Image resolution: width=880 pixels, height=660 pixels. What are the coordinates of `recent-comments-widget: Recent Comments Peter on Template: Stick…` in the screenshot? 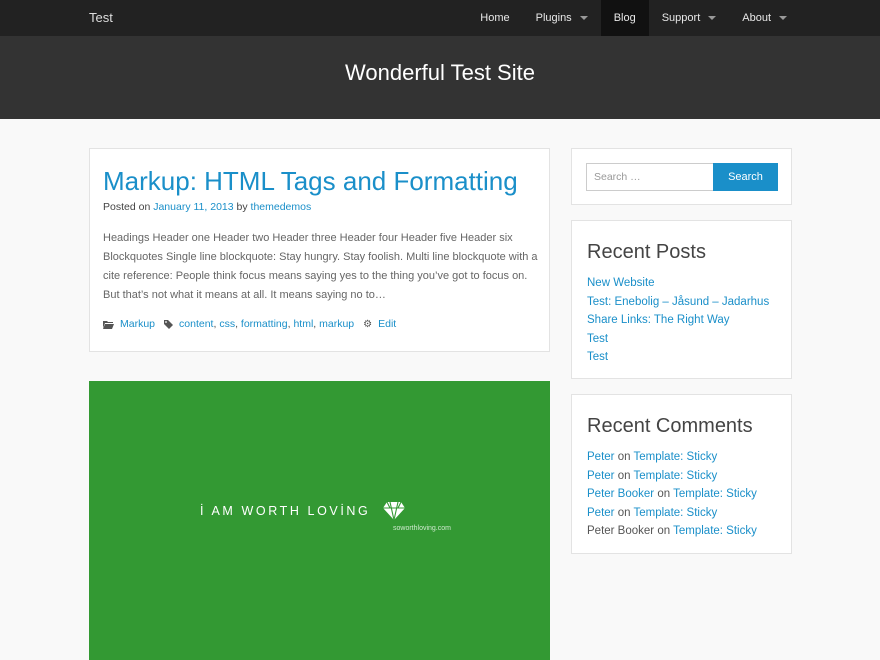 It's located at (681, 474).